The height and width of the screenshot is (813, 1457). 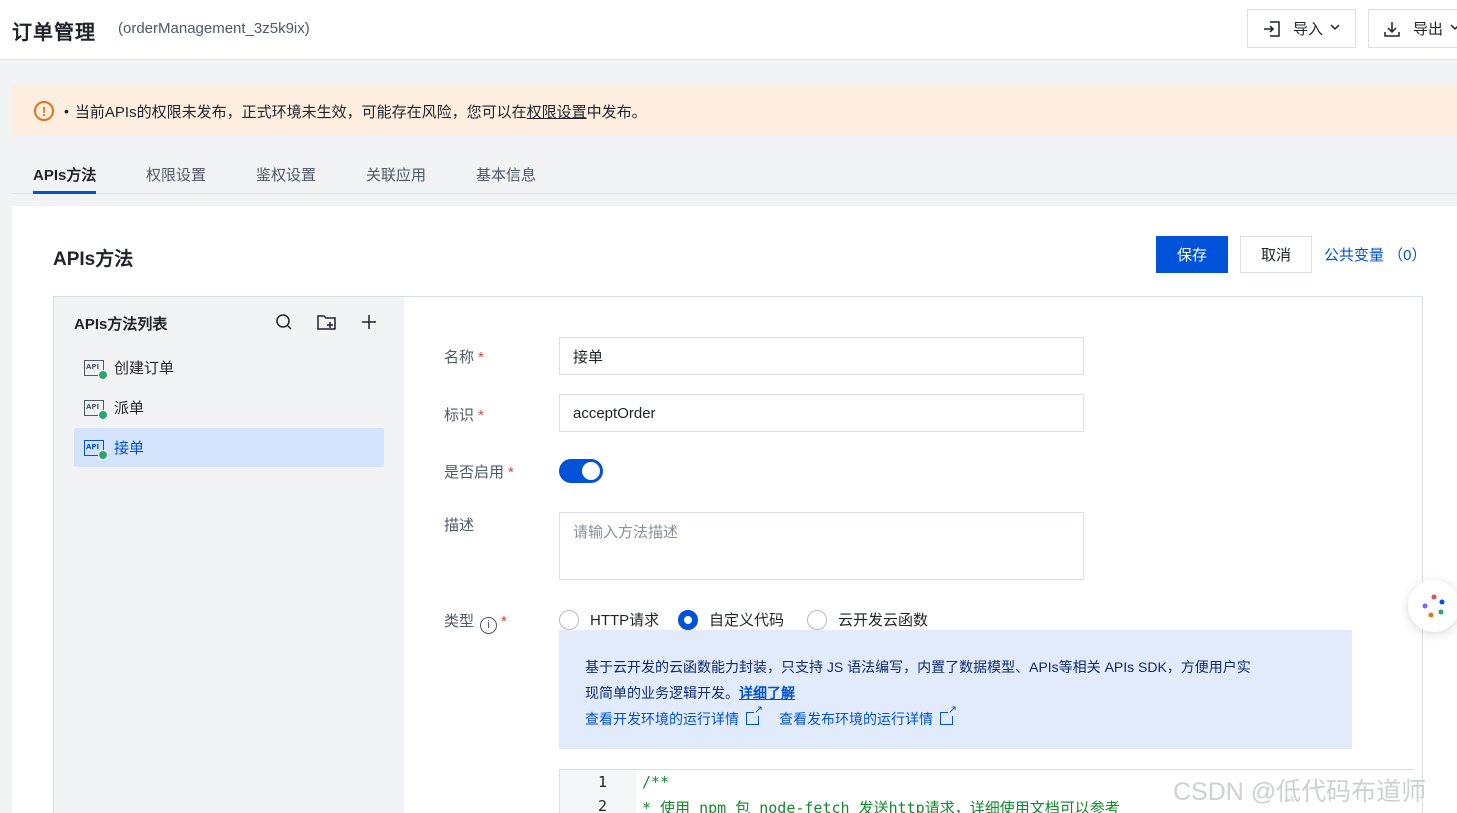 What do you see at coordinates (1412, 28) in the screenshot?
I see `export-button: 导出` at bounding box center [1412, 28].